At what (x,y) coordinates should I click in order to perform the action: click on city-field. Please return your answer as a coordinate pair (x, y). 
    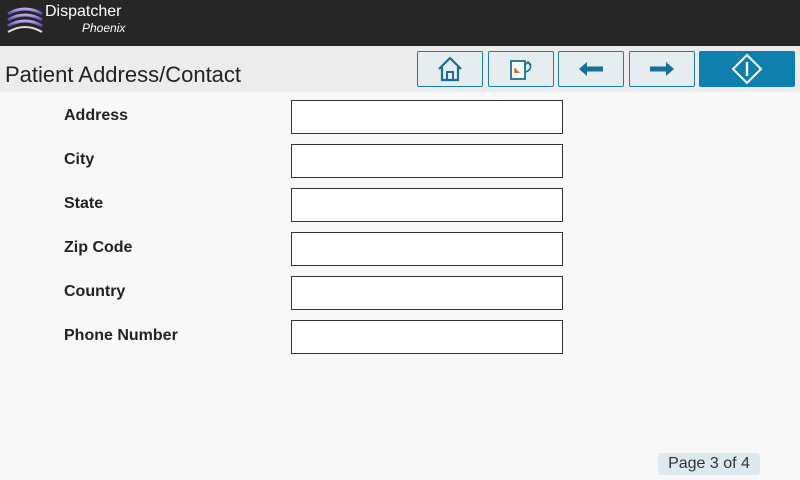
    Looking at the image, I should click on (427, 161).